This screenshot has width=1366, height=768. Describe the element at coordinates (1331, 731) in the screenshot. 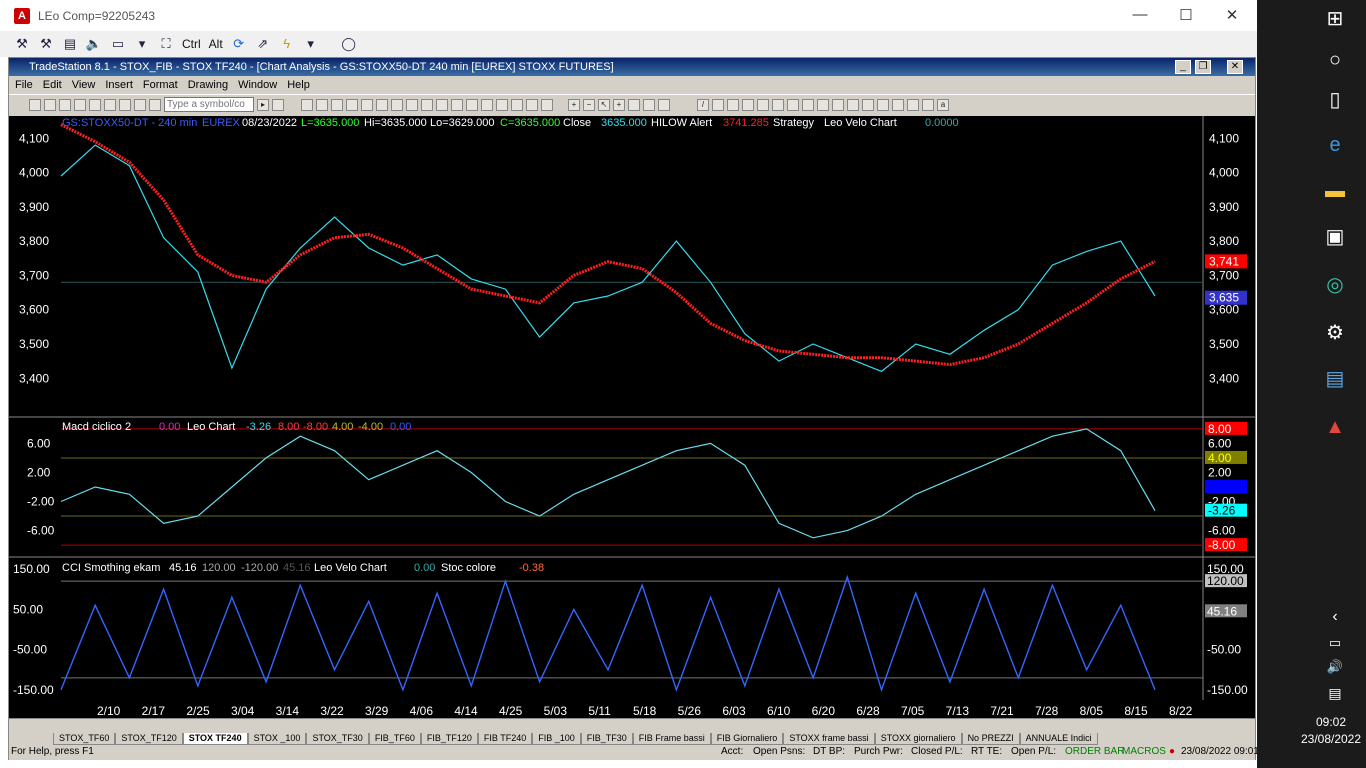

I see `taskbar-clock: 09:02 23/08/2022` at that location.